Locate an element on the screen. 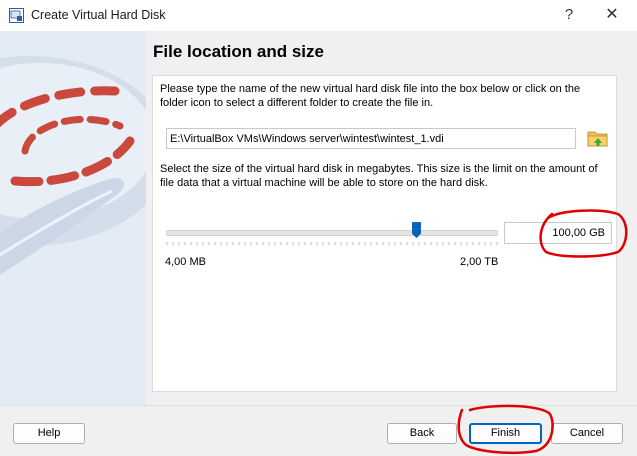 The height and width of the screenshot is (456, 637). file-path-input is located at coordinates (371, 138).